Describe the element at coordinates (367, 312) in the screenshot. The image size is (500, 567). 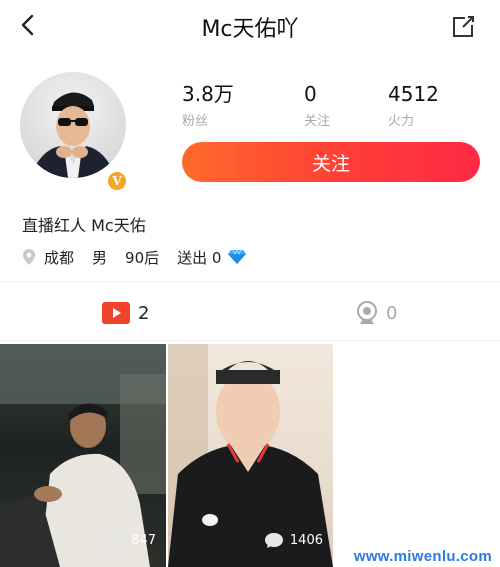
I see `live-camera-icon` at that location.